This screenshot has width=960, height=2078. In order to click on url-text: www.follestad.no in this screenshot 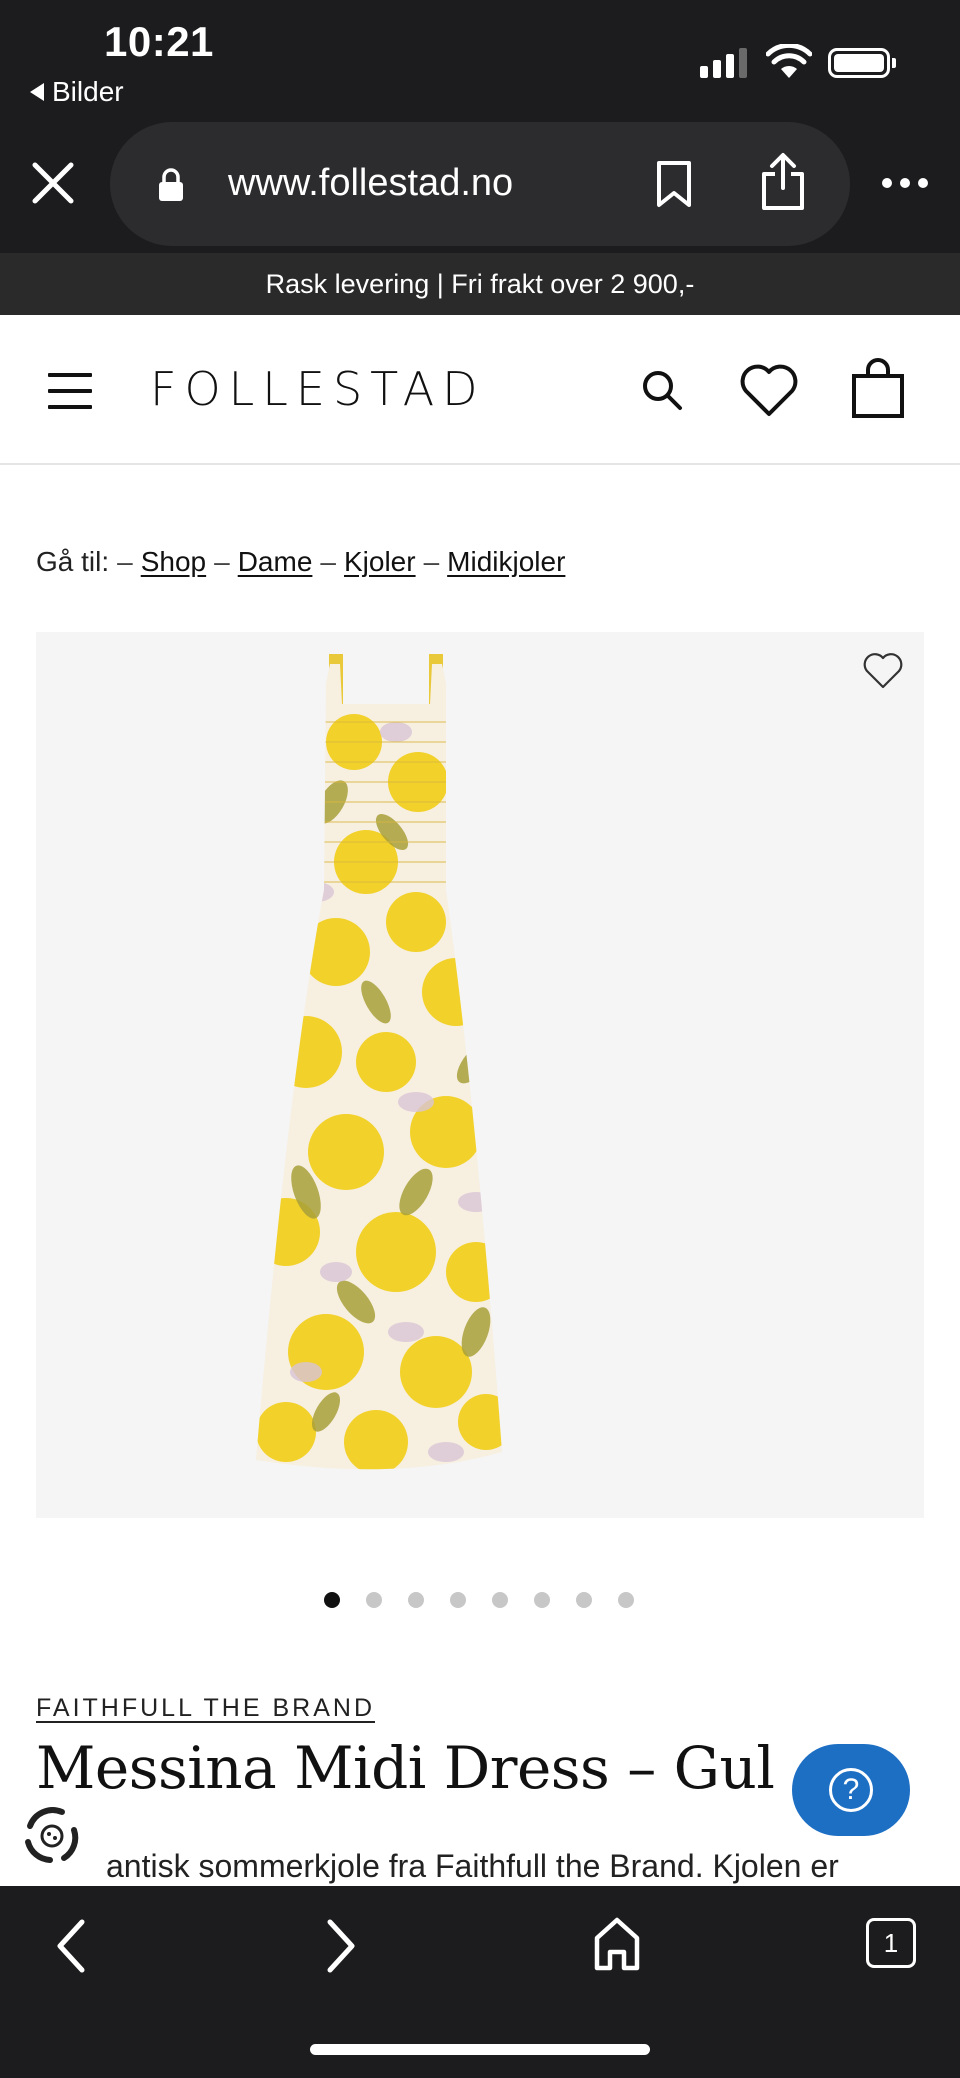, I will do `click(370, 183)`.